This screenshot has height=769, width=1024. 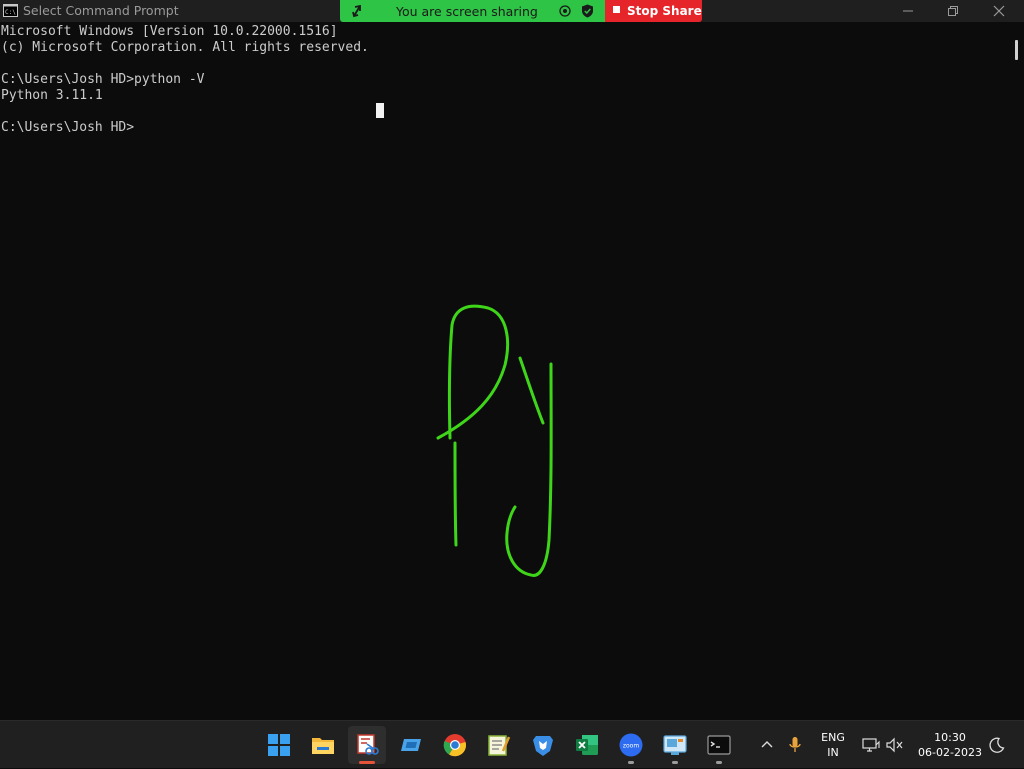 I want to click on command-prompt-button, so click(x=719, y=745).